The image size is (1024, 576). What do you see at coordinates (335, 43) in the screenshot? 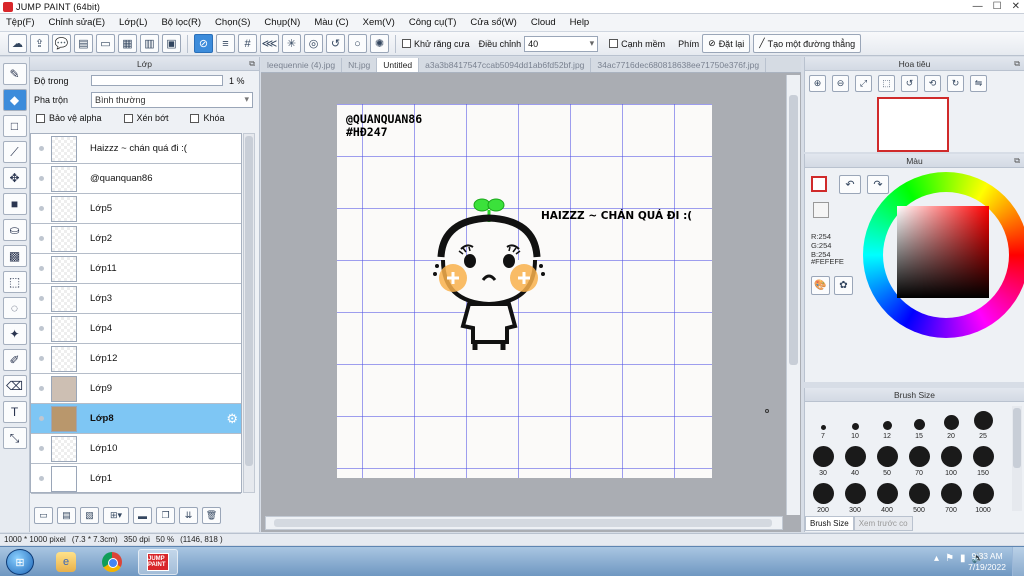
I see `curve-ruler-icon: ↺` at bounding box center [335, 43].